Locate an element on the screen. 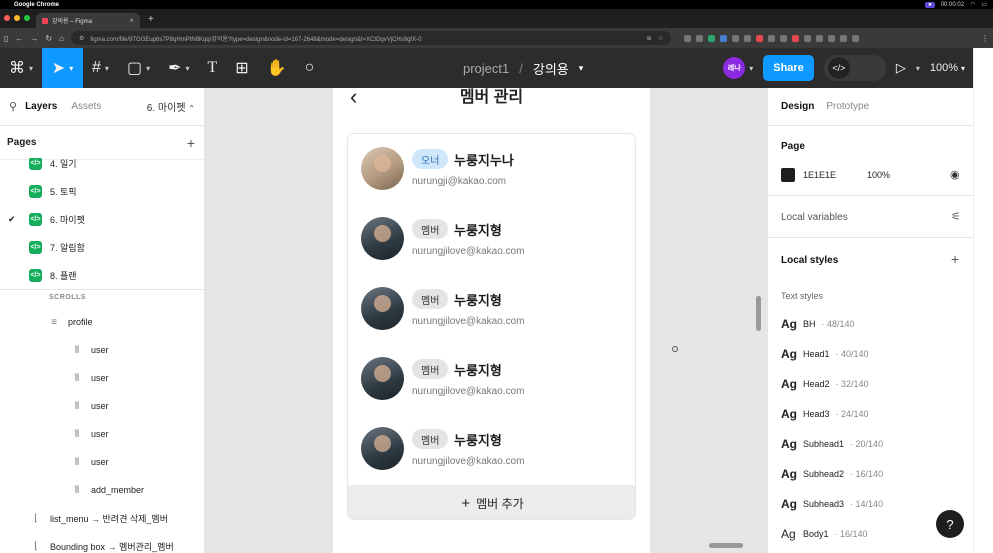 Image resolution: width=993 pixels, height=553 pixels. layer-item: ⌊ Bounding box → 멤버관리_멤버 is located at coordinates (102, 544).